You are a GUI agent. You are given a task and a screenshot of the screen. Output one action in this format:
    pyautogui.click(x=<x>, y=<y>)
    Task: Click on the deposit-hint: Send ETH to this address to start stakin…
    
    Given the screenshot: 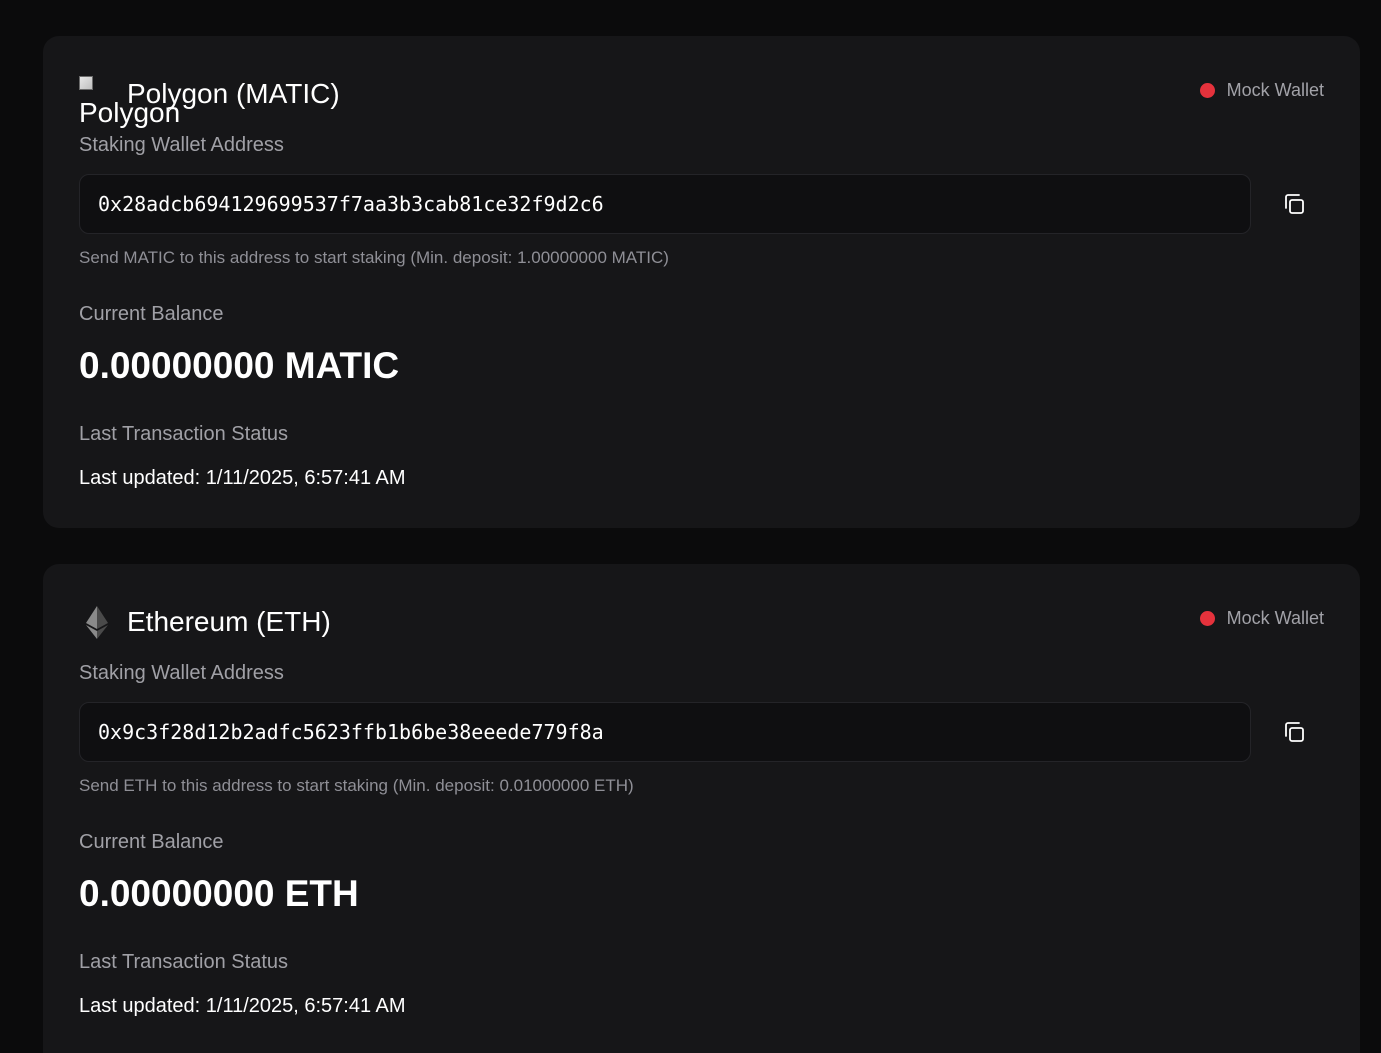 What is the action you would take?
    pyautogui.click(x=356, y=785)
    